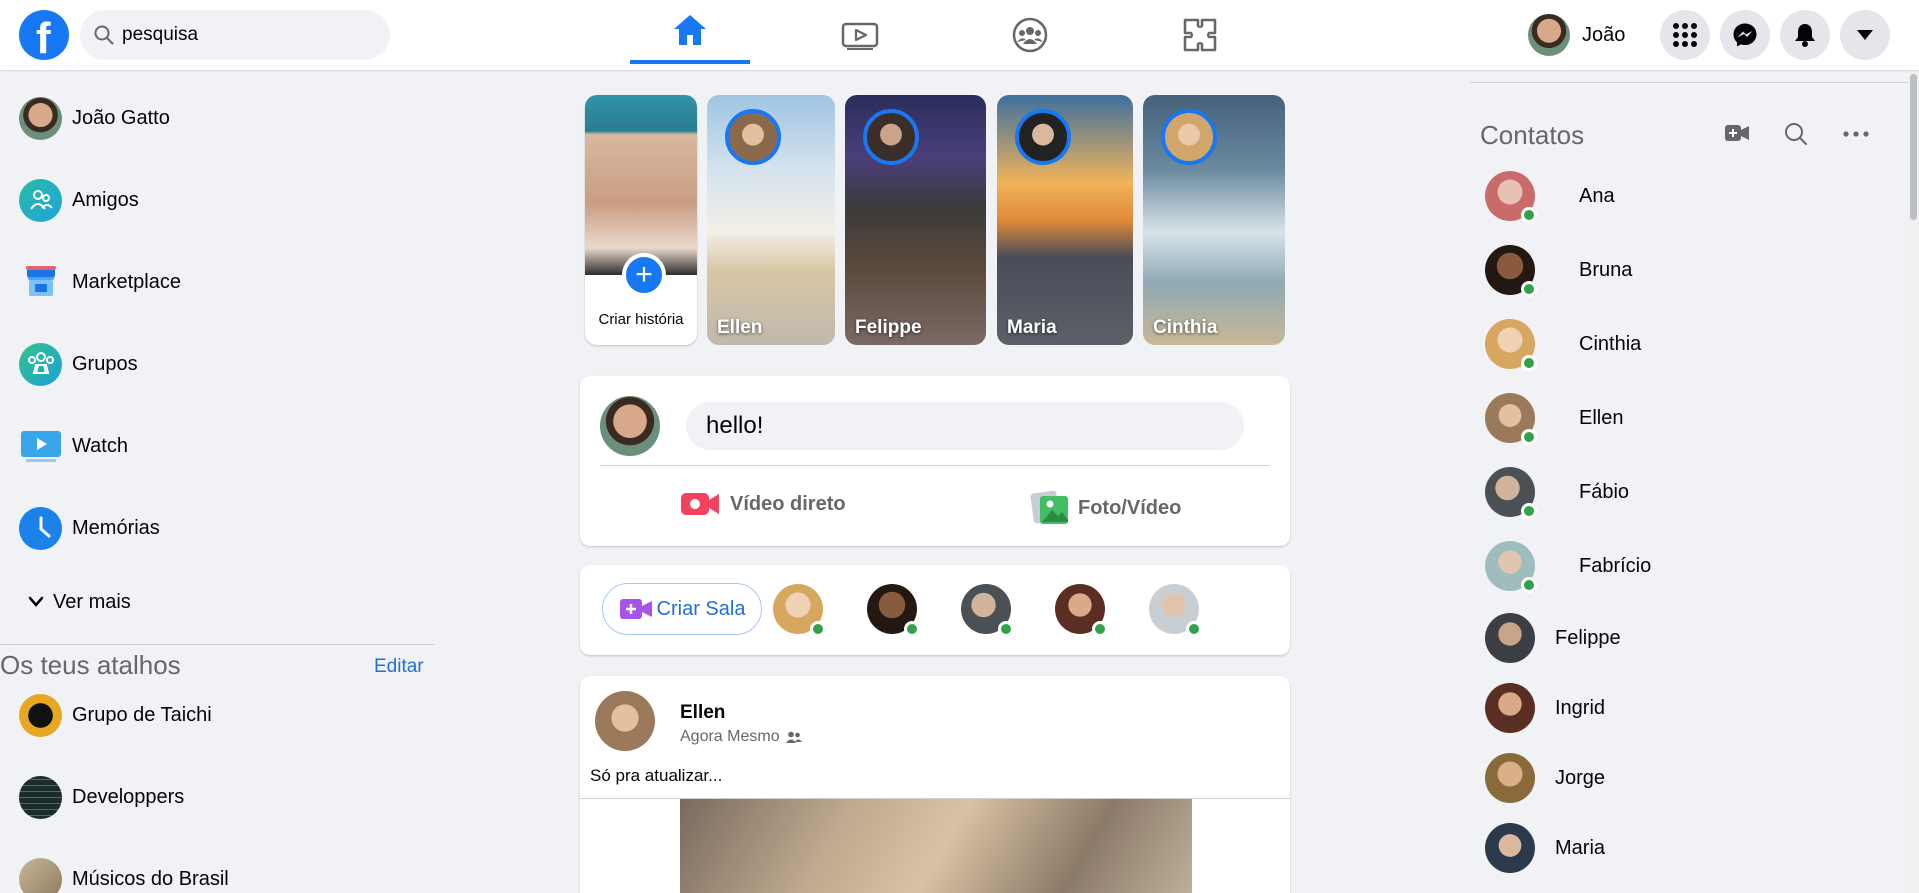 The height and width of the screenshot is (893, 1919). I want to click on facebook-logo: f, so click(44, 36).